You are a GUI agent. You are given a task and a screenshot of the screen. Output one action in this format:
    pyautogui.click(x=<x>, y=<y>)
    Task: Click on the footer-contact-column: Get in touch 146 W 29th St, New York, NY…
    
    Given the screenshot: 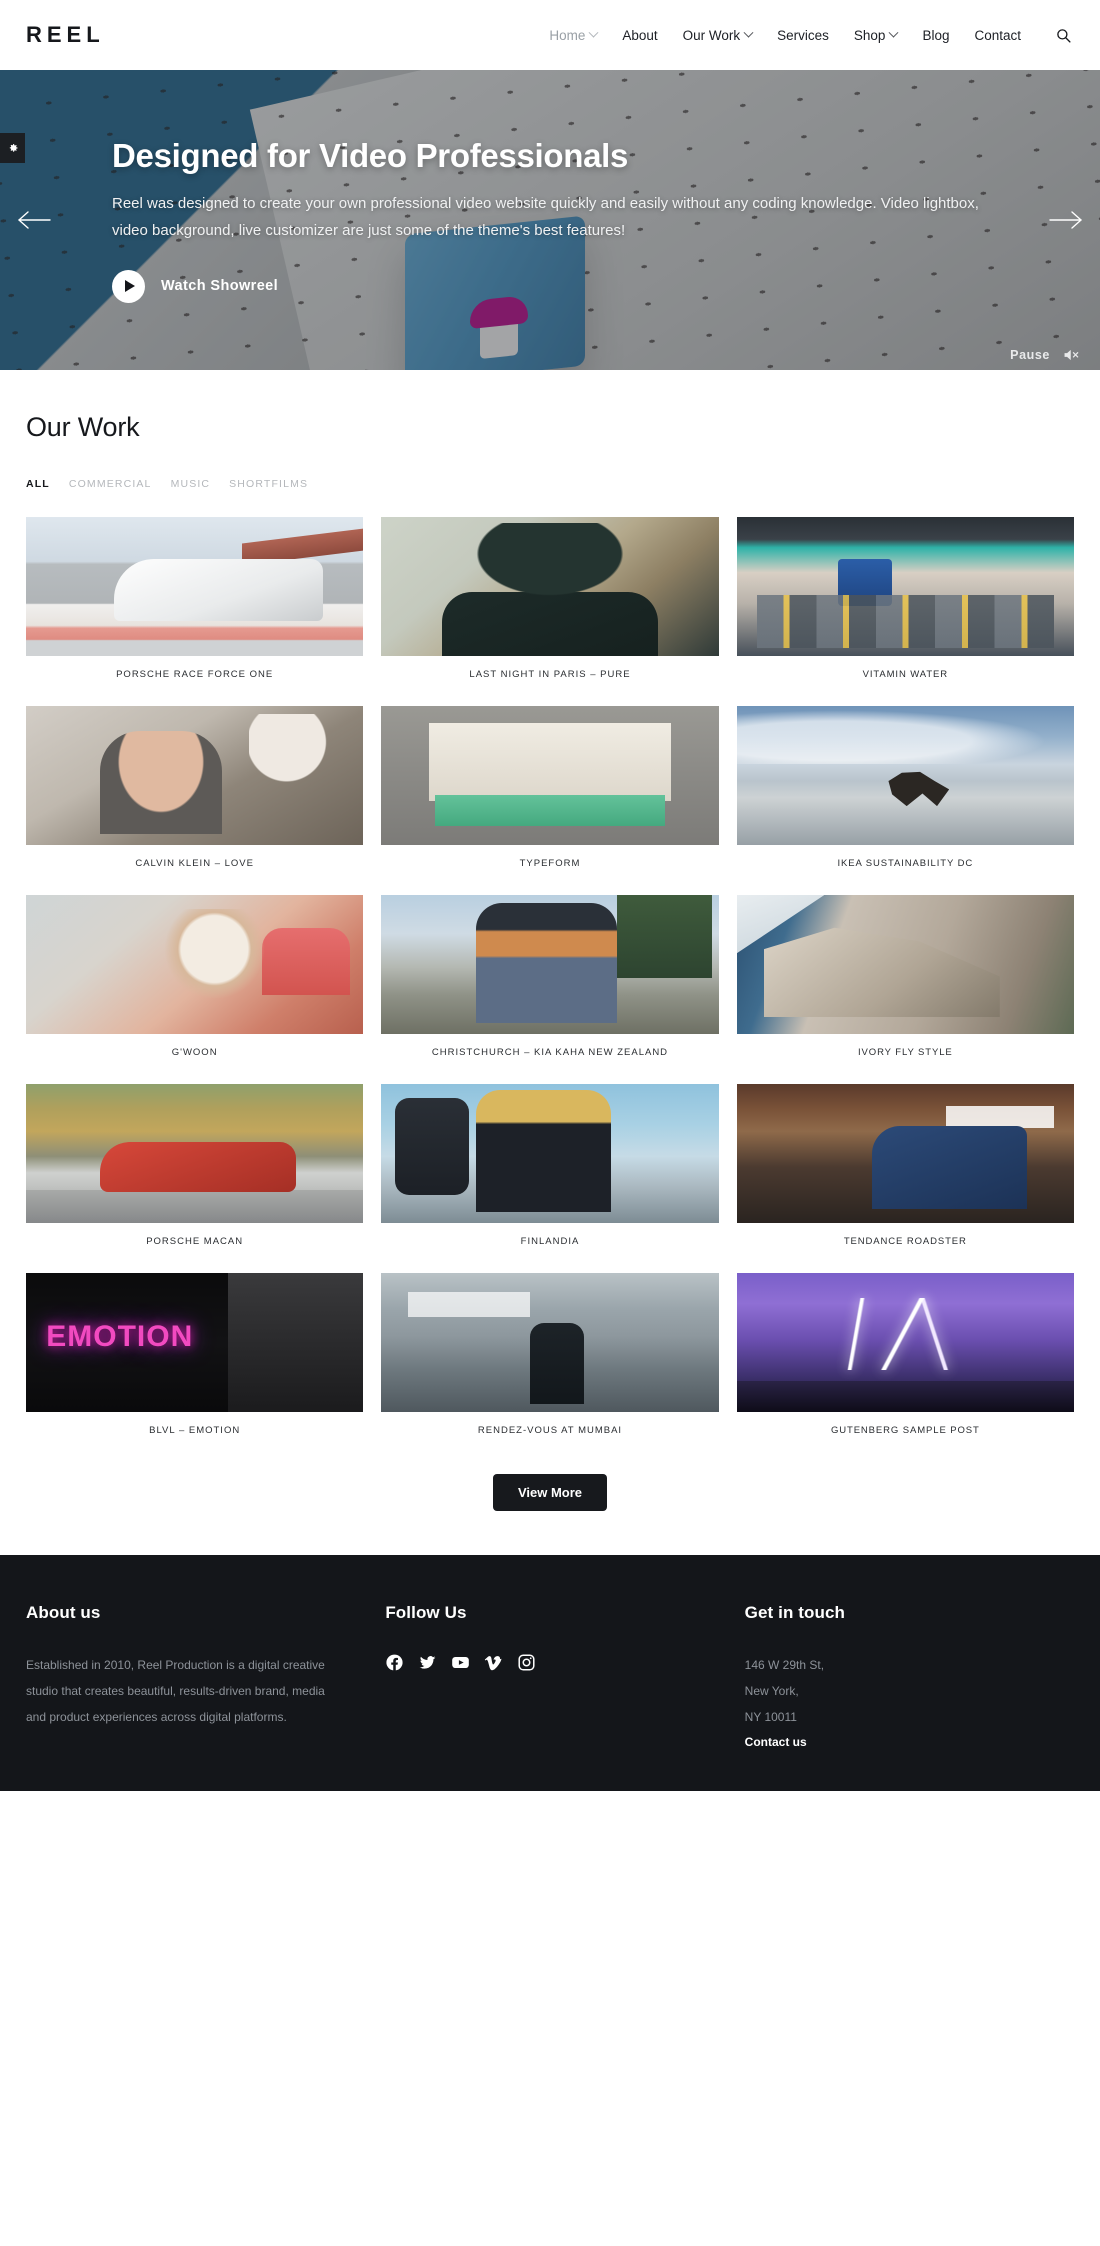 What is the action you would take?
    pyautogui.click(x=909, y=1679)
    